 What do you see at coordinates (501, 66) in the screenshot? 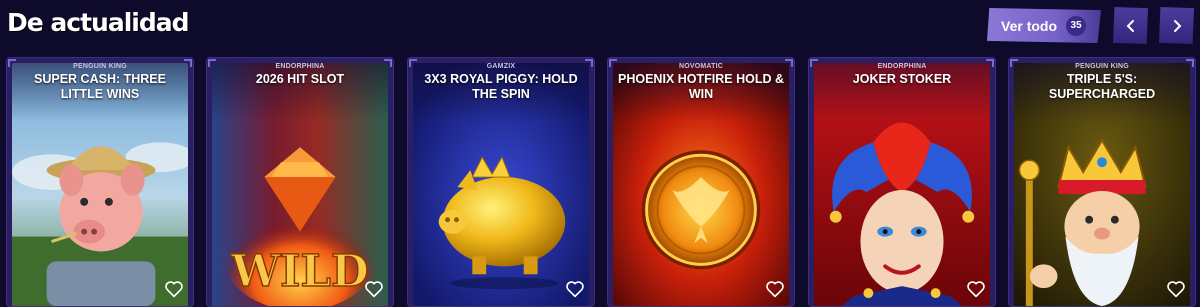
I see `game-provider: GAMZIX` at bounding box center [501, 66].